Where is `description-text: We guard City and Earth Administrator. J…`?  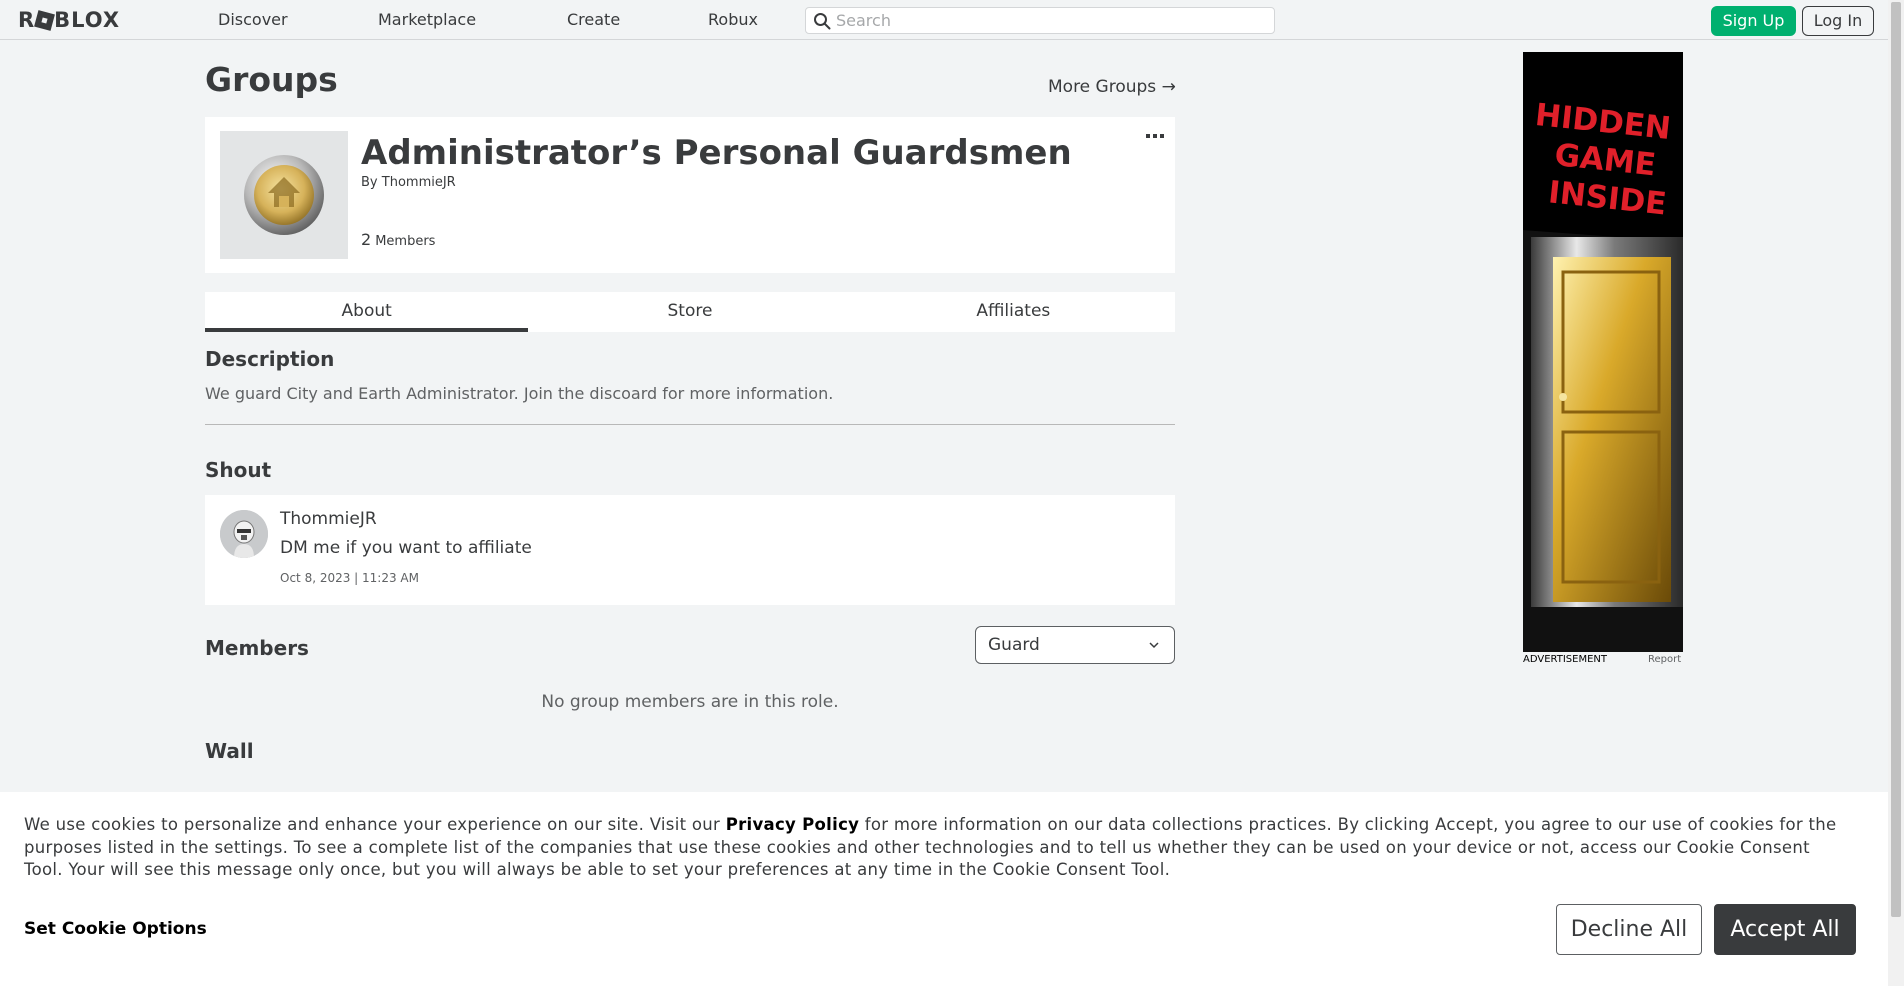
description-text: We guard City and Earth Administrator. J… is located at coordinates (519, 393).